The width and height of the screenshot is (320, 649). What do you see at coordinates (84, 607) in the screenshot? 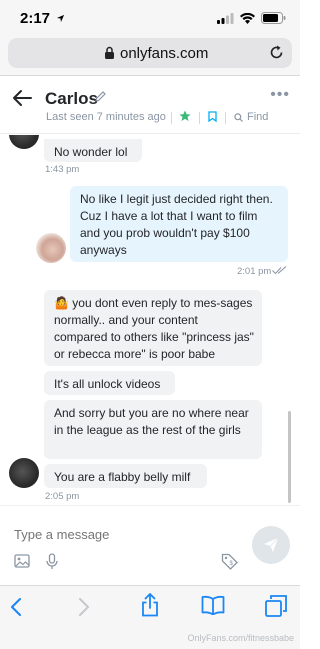
I see `browser-forward-icon` at bounding box center [84, 607].